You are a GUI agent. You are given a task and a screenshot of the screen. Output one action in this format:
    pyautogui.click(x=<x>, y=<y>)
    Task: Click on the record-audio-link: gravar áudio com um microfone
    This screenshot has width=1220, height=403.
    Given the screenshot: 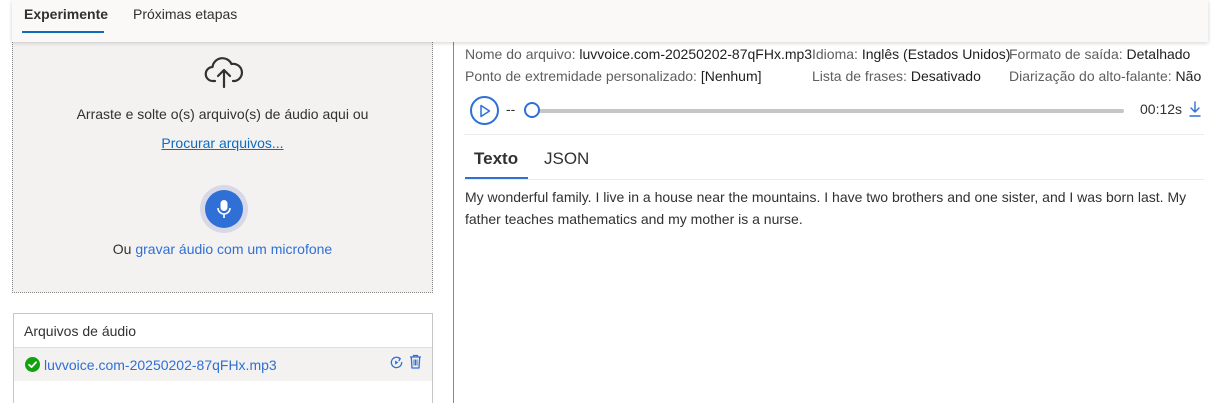 What is the action you would take?
    pyautogui.click(x=233, y=249)
    